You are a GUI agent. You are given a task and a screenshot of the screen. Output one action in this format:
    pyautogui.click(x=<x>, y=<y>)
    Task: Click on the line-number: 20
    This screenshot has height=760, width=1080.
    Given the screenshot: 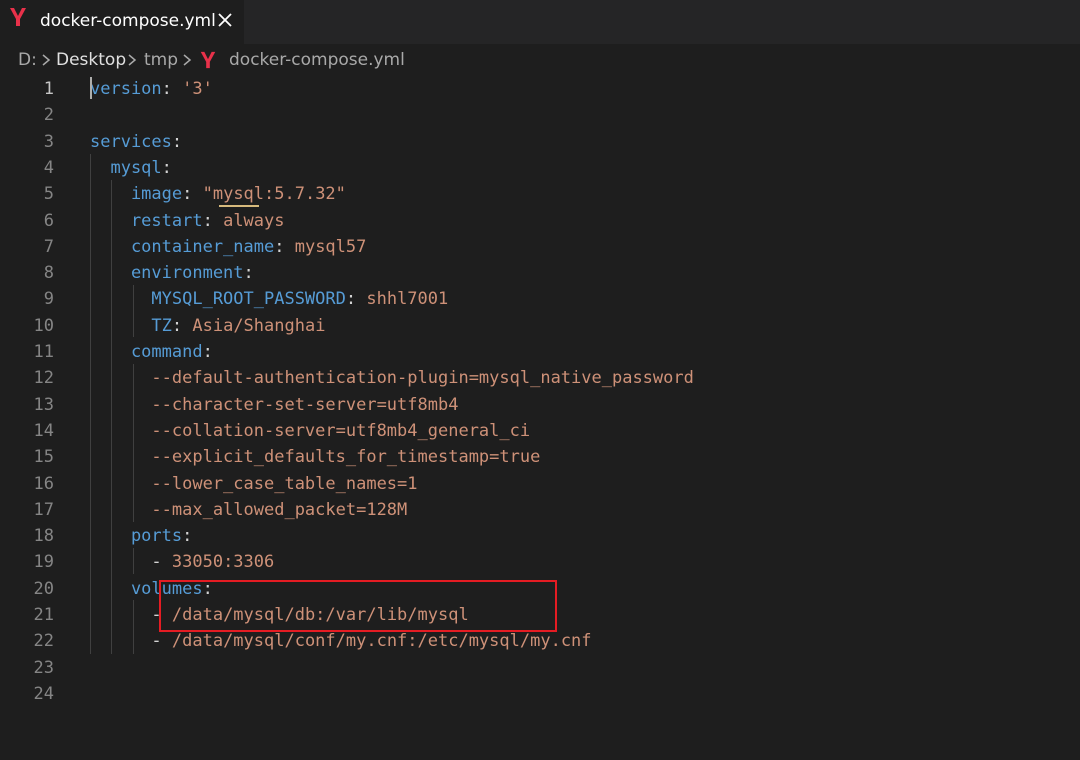 What is the action you would take?
    pyautogui.click(x=43, y=588)
    